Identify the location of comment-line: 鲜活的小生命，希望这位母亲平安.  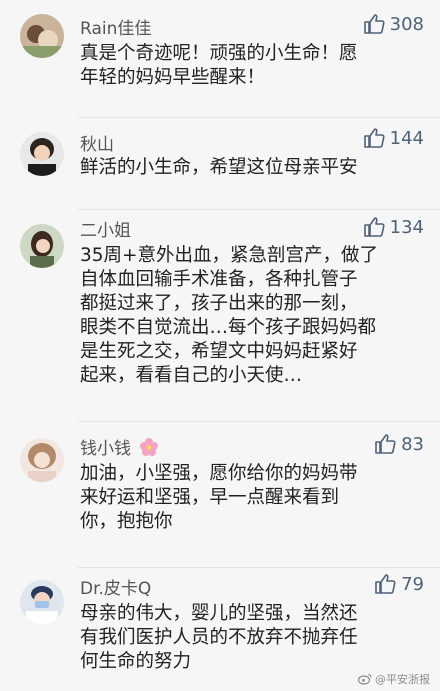
(219, 167).